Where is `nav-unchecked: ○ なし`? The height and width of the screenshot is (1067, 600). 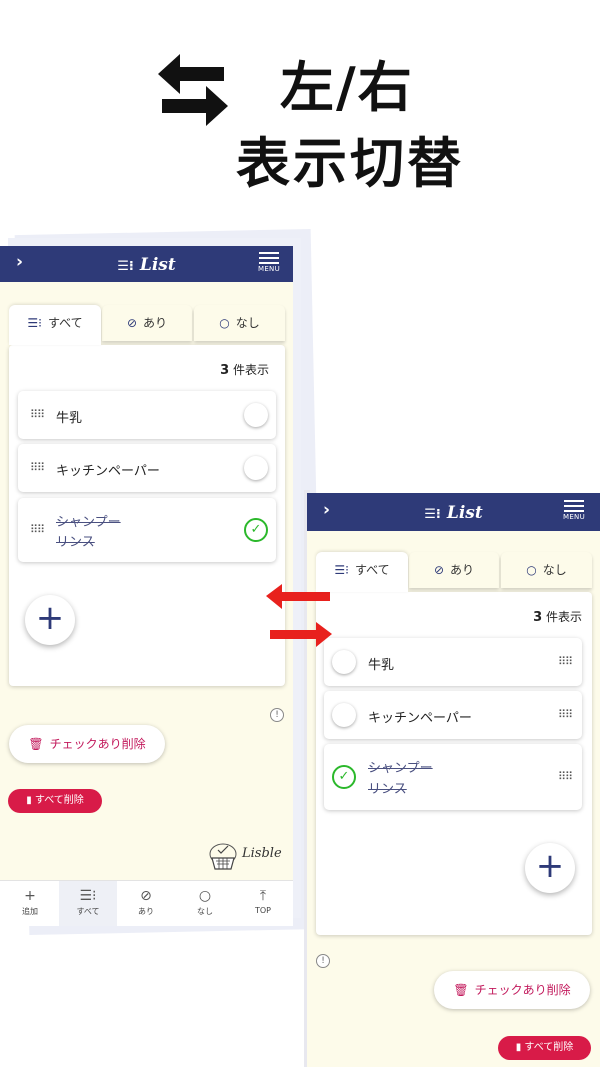
nav-unchecked: ○ なし is located at coordinates (205, 903).